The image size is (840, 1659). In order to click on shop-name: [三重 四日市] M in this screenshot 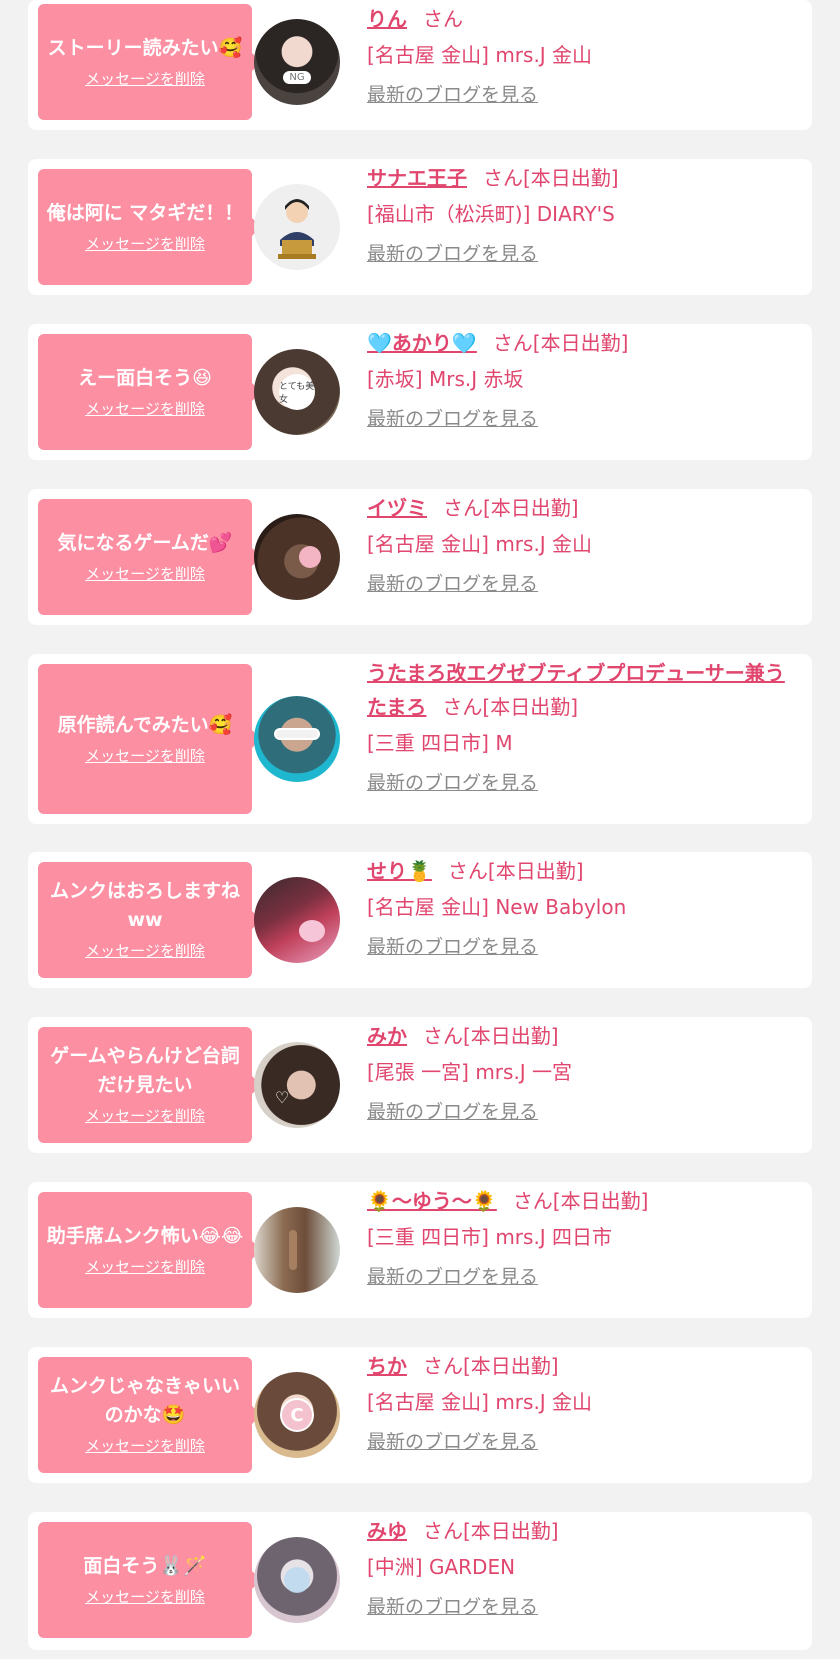, I will do `click(440, 743)`.